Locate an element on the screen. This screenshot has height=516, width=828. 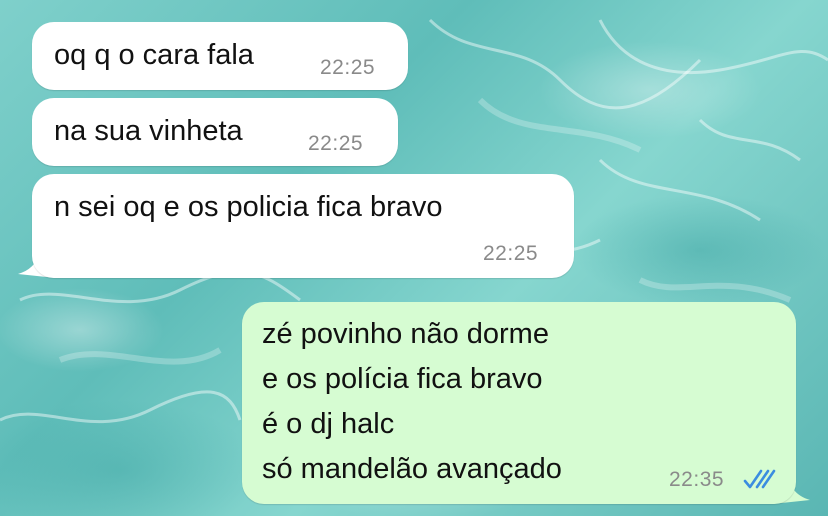
message-line: e os polícia fica bravo is located at coordinates (402, 379).